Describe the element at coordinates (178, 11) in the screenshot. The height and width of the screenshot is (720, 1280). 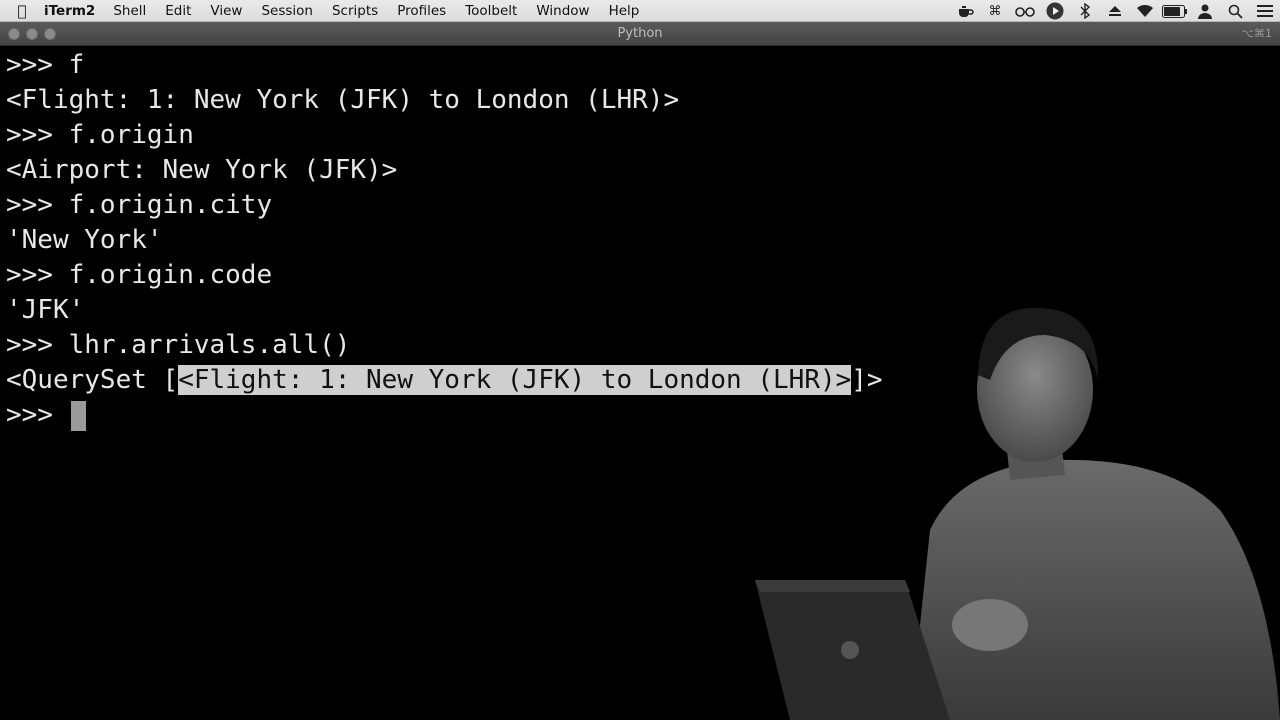
I see `menu-edit: Edit` at that location.